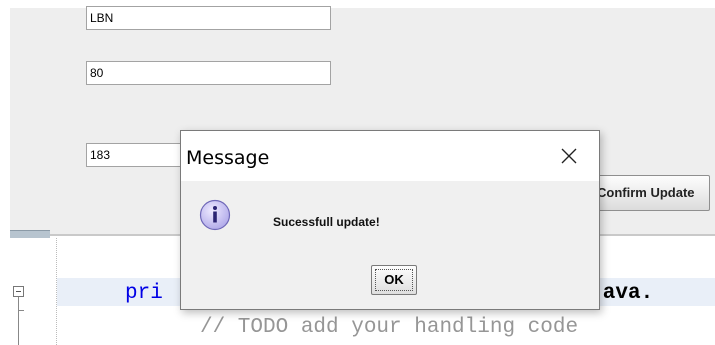 This screenshot has width=715, height=345. Describe the element at coordinates (215, 215) in the screenshot. I see `info-icon` at that location.